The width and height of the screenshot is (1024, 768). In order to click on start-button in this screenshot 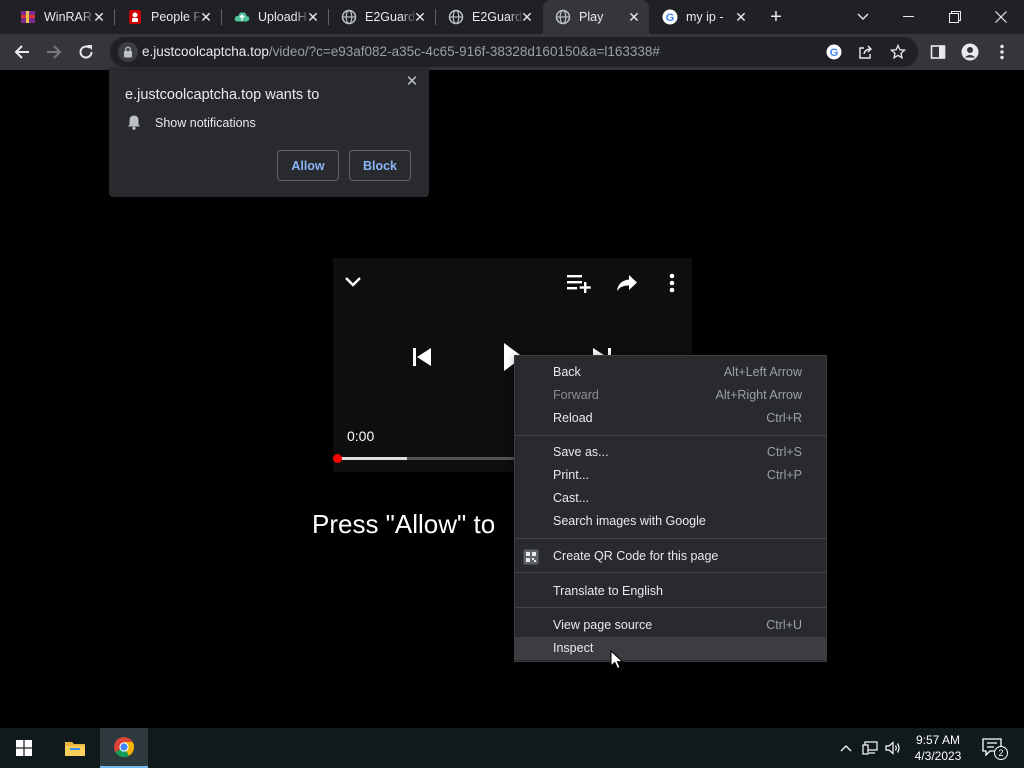, I will do `click(24, 748)`.